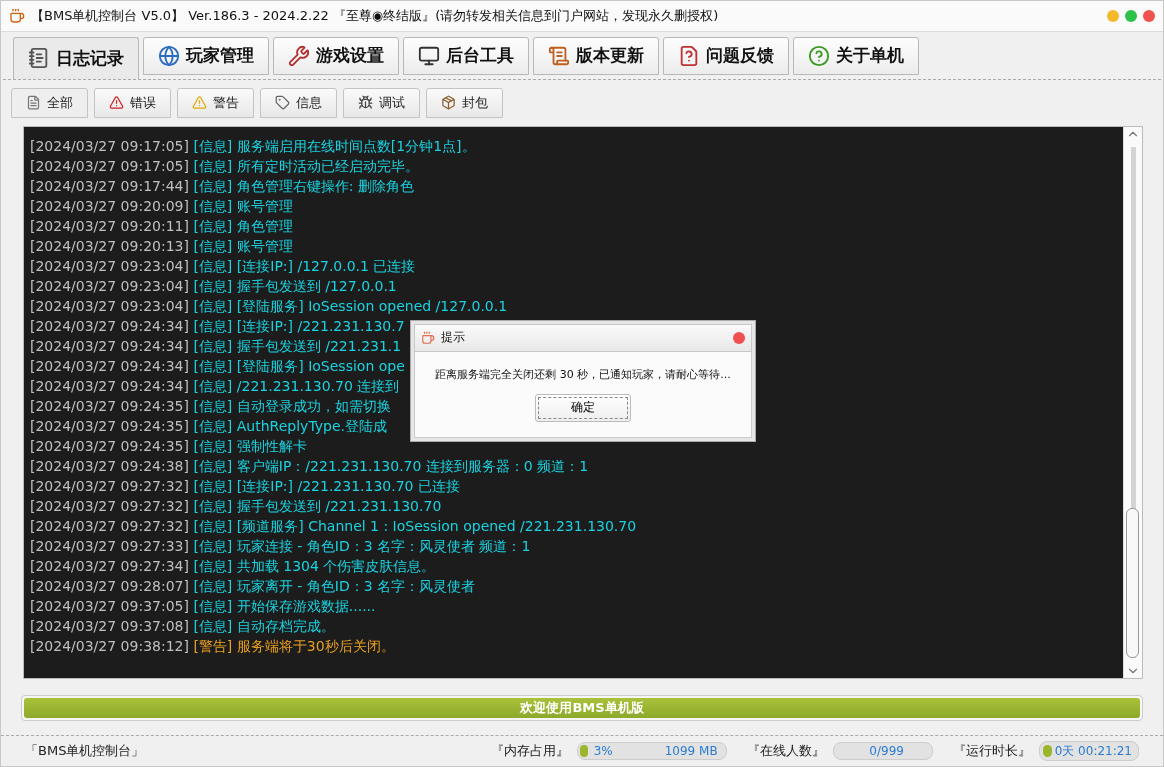 The image size is (1164, 767). Describe the element at coordinates (269, 306) in the screenshot. I see `log-line: [2024/03/27 09:23:04] [信息] [登陆服务] IoSession opened /127.0.0.1` at that location.